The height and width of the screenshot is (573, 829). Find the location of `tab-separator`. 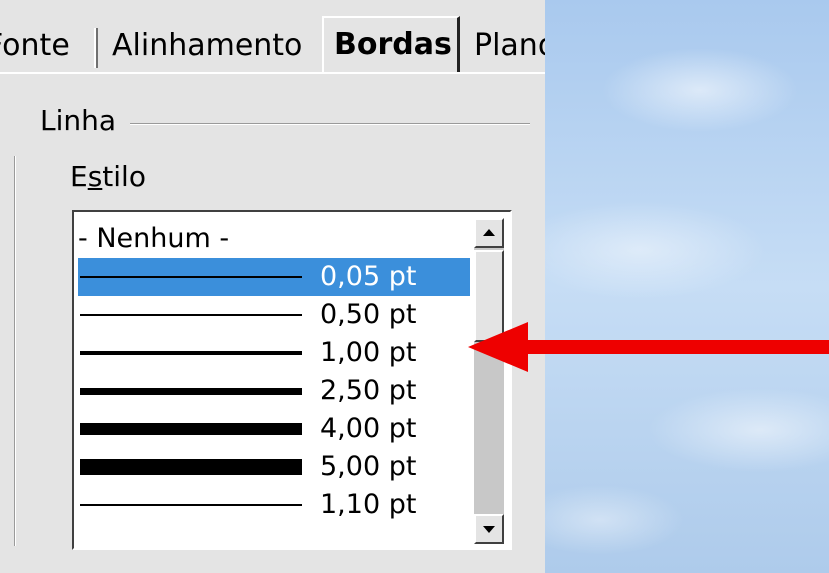

tab-separator is located at coordinates (96, 48).